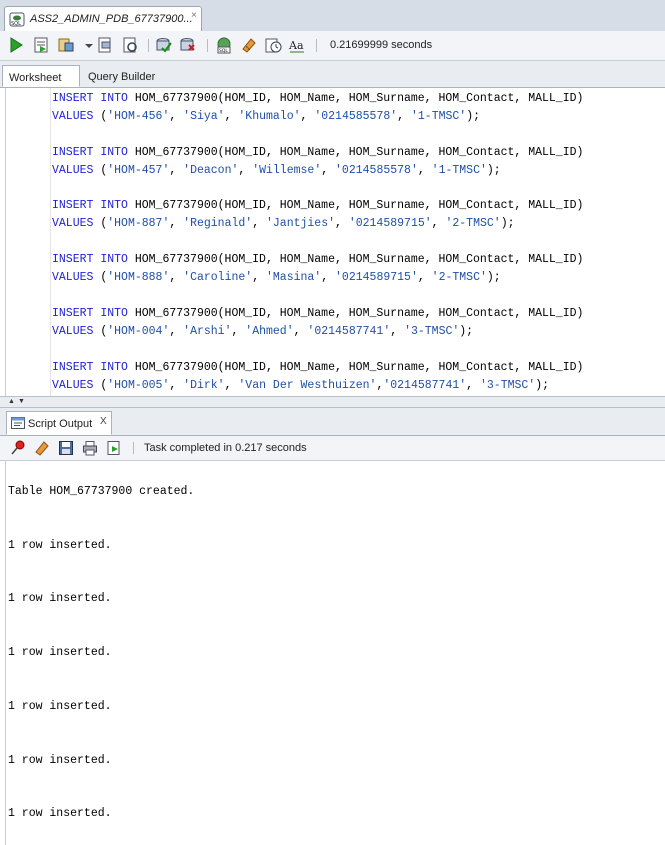  What do you see at coordinates (188, 45) in the screenshot?
I see `rollback-icon` at bounding box center [188, 45].